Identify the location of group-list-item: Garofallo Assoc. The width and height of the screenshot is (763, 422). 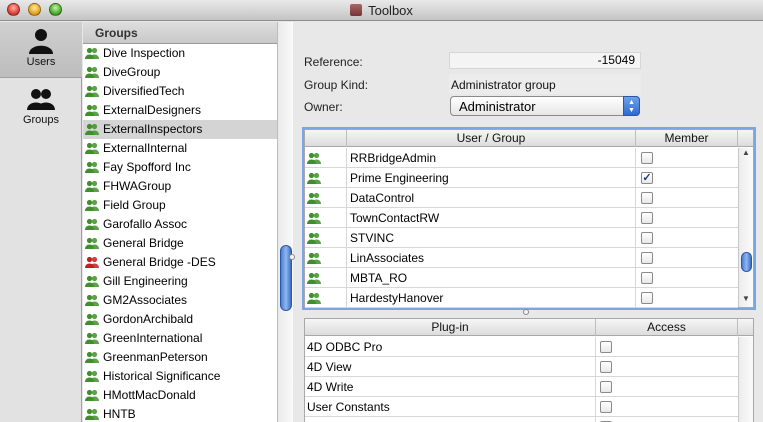
(180, 224).